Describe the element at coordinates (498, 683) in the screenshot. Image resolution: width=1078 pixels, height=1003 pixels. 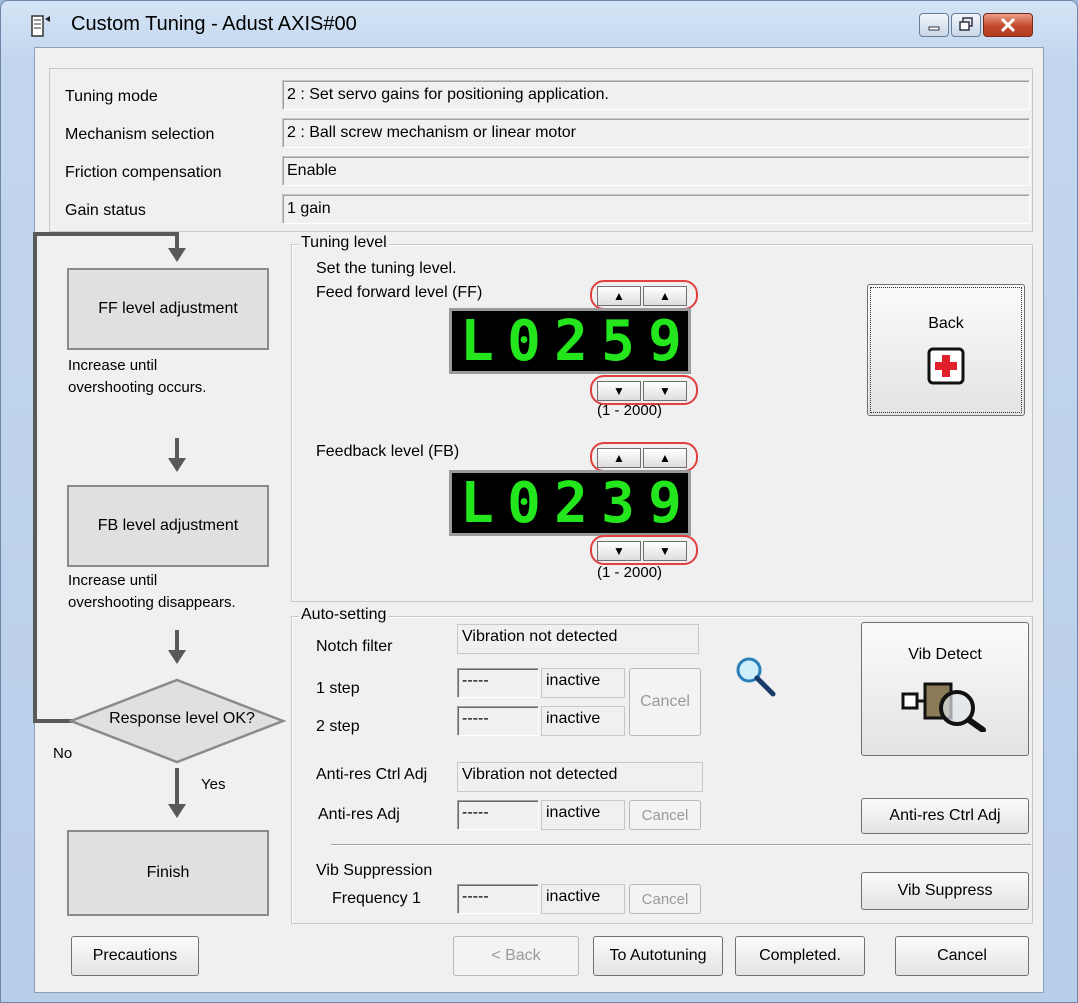
I see `step1-value: -----` at that location.